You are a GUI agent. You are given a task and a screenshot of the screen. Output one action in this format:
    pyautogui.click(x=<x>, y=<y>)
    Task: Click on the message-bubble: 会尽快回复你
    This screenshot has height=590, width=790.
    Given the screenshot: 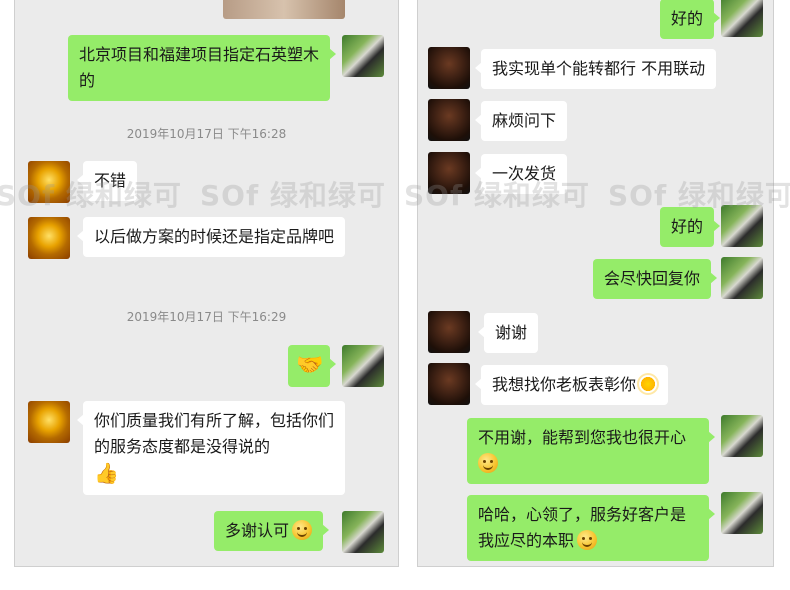 What is the action you would take?
    pyautogui.click(x=655, y=279)
    